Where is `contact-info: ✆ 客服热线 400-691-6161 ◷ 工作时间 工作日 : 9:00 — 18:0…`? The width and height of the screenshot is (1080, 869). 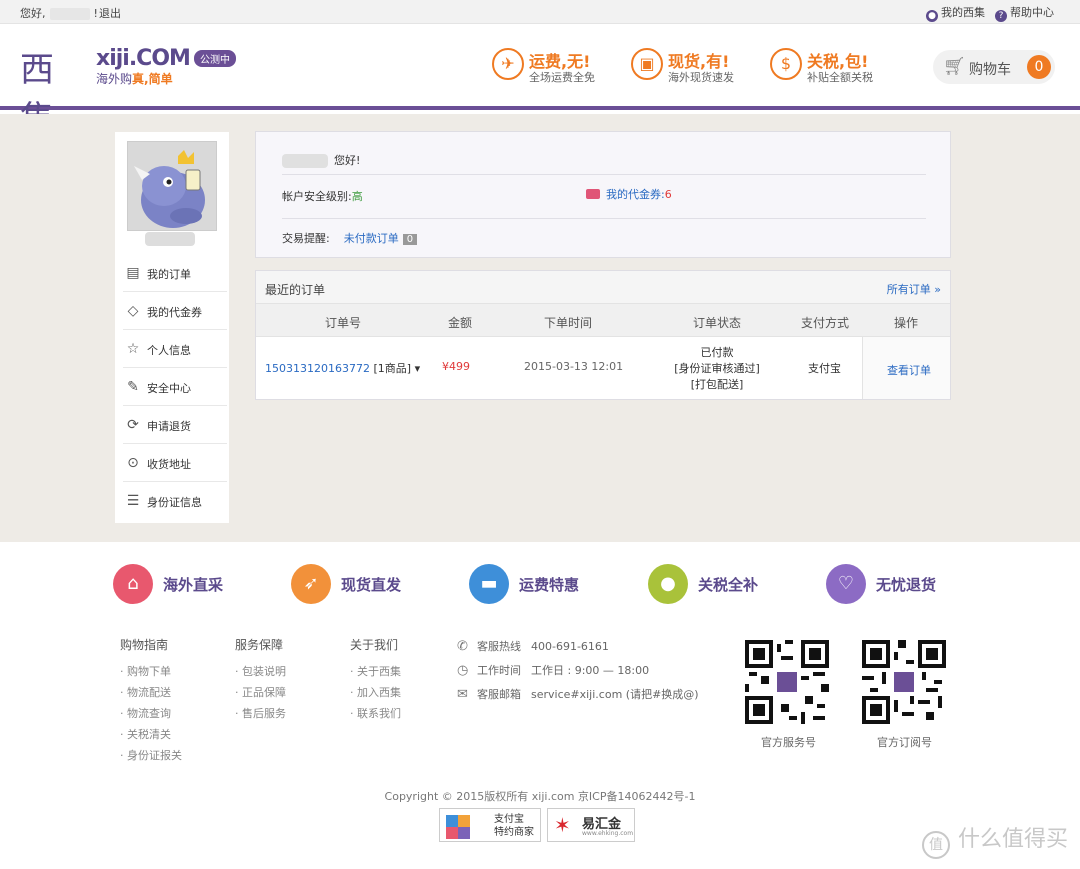 contact-info: ✆ 客服热线 400-691-6161 ◷ 工作时间 工作日 : 9:00 — 18:0… is located at coordinates (578, 674).